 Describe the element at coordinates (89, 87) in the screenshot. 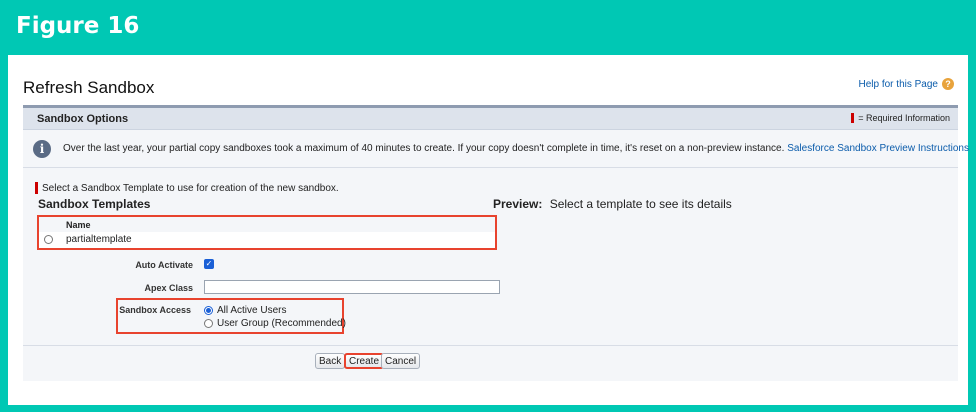

I see `page-title: Refresh Sandbox` at that location.